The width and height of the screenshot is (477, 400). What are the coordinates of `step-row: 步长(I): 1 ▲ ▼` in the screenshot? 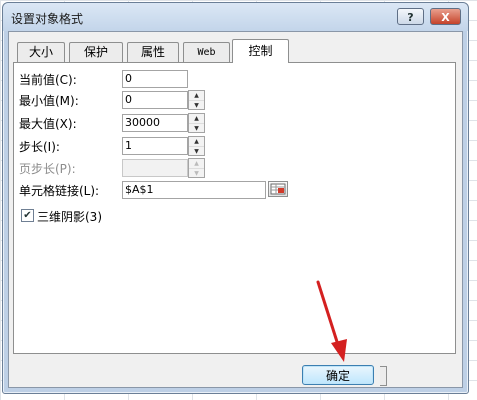 It's located at (234, 146).